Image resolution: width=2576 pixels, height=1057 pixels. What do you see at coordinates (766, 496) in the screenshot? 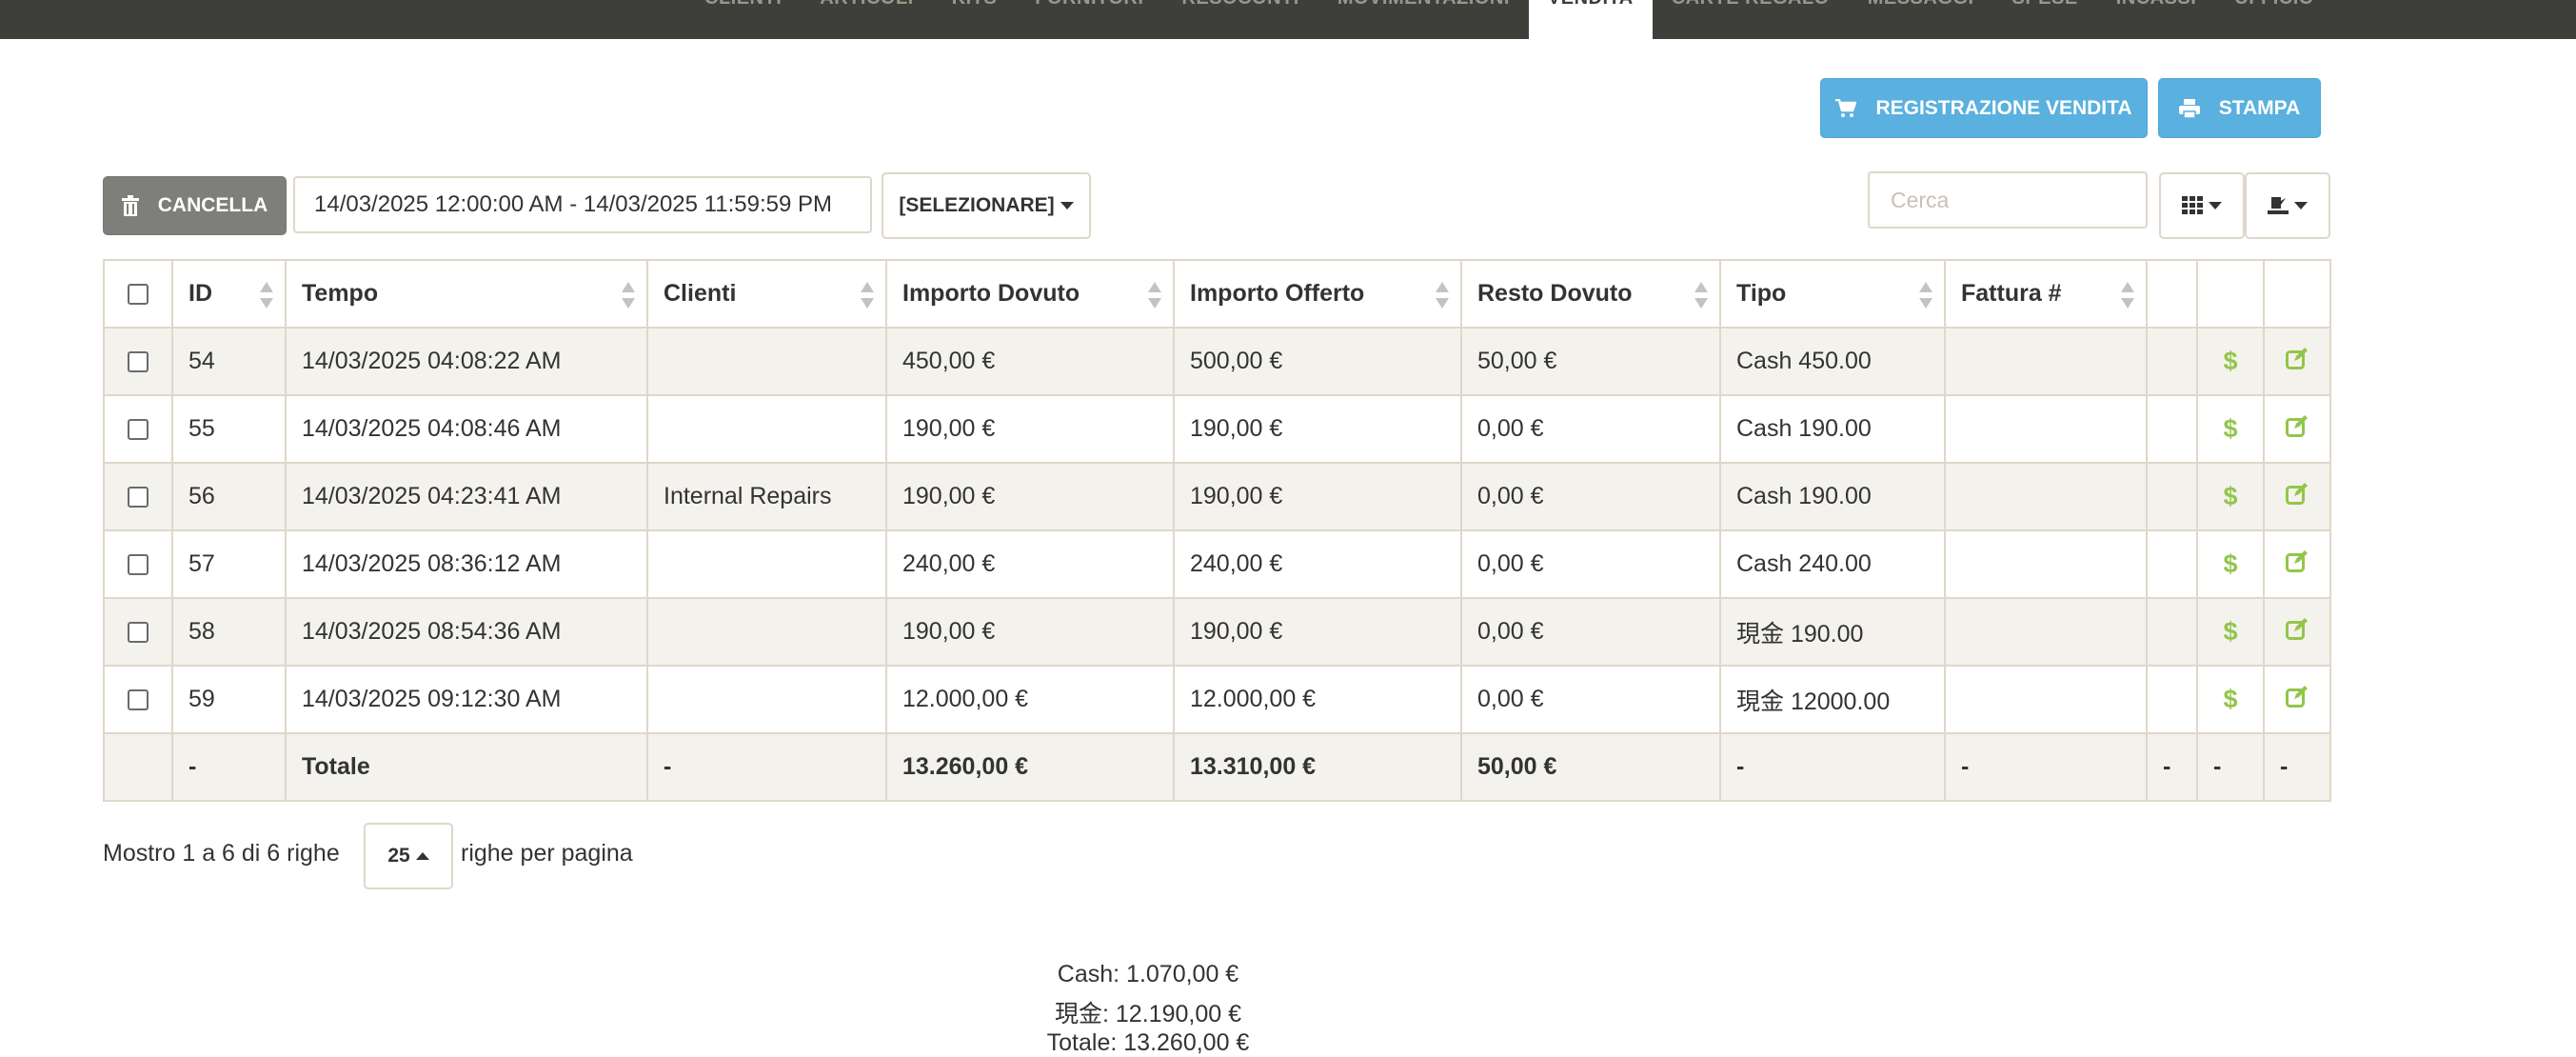
I see `cell-client: Internal Repairs` at bounding box center [766, 496].